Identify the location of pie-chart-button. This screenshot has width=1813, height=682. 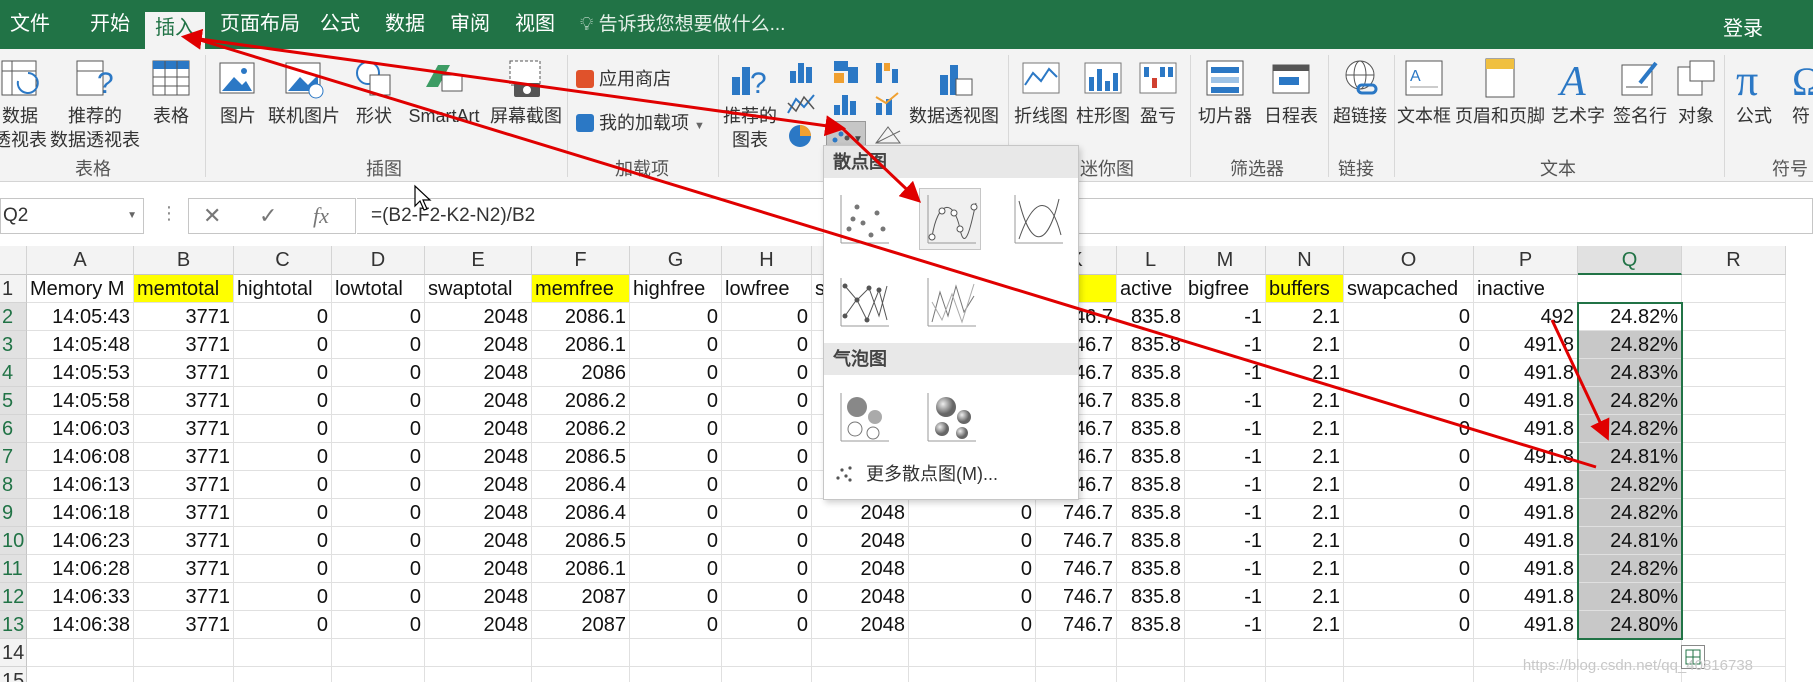
(802, 136).